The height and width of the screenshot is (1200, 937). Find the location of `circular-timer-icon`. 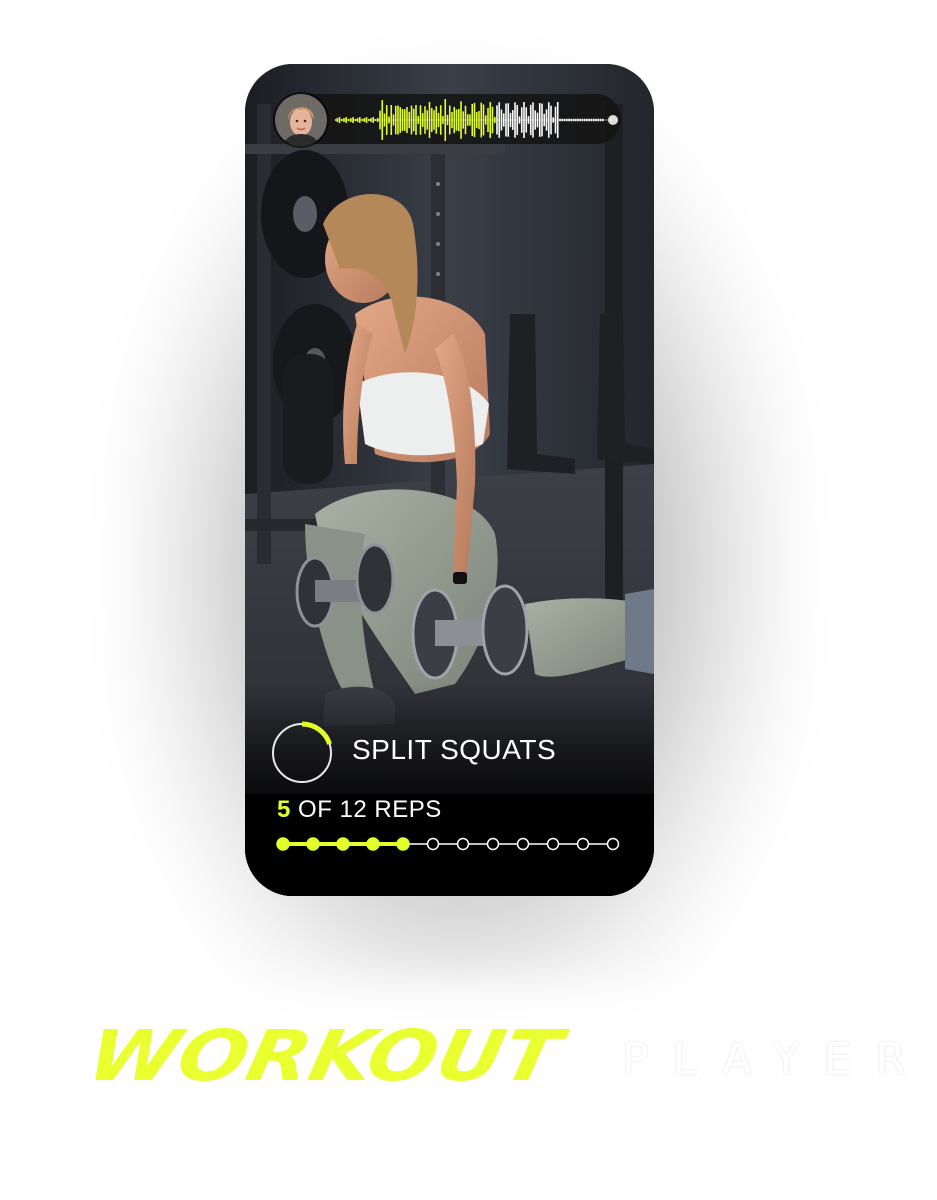

circular-timer-icon is located at coordinates (302, 752).